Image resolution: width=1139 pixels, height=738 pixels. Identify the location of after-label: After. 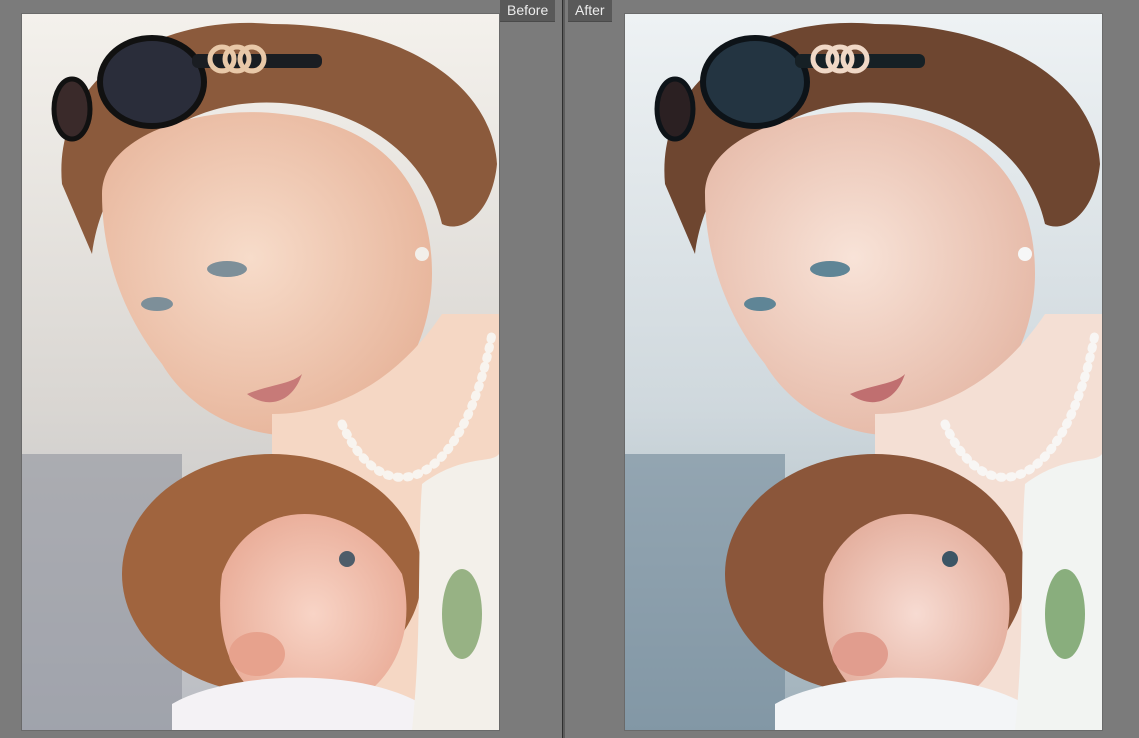
(590, 11).